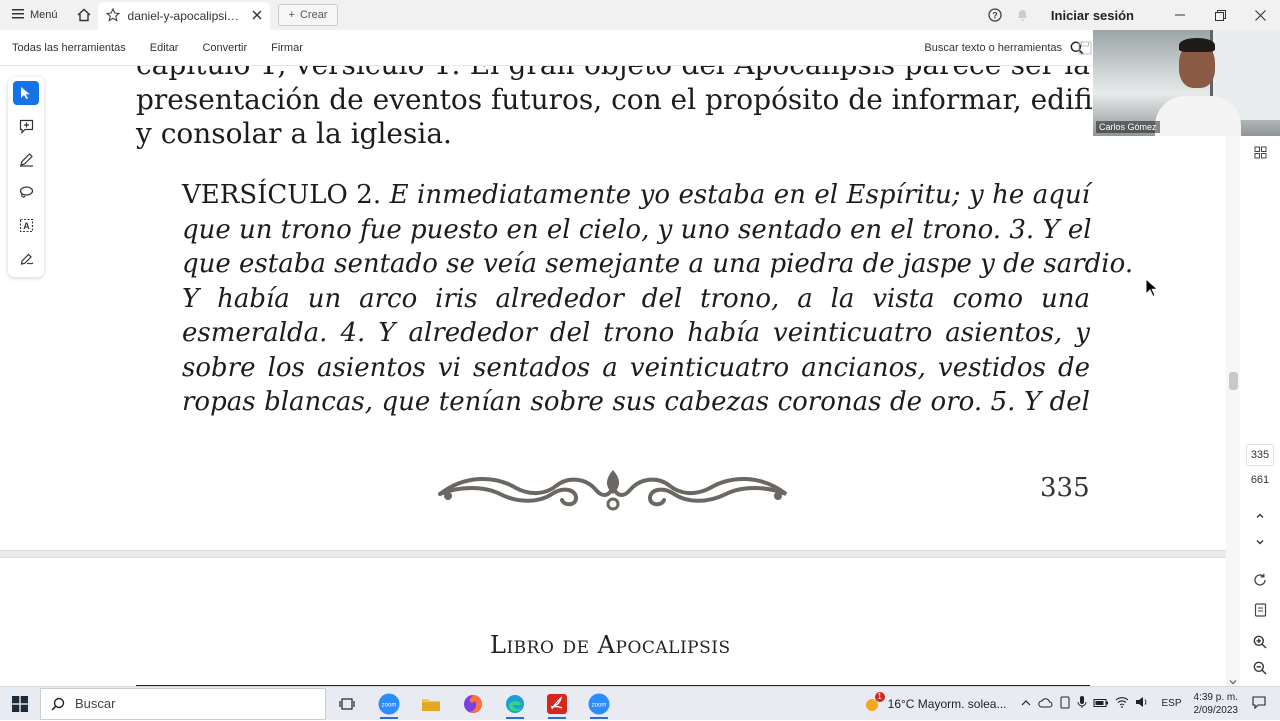 This screenshot has height=721, width=1280. Describe the element at coordinates (1260, 580) in the screenshot. I see `rotate-refresh-icon` at that location.